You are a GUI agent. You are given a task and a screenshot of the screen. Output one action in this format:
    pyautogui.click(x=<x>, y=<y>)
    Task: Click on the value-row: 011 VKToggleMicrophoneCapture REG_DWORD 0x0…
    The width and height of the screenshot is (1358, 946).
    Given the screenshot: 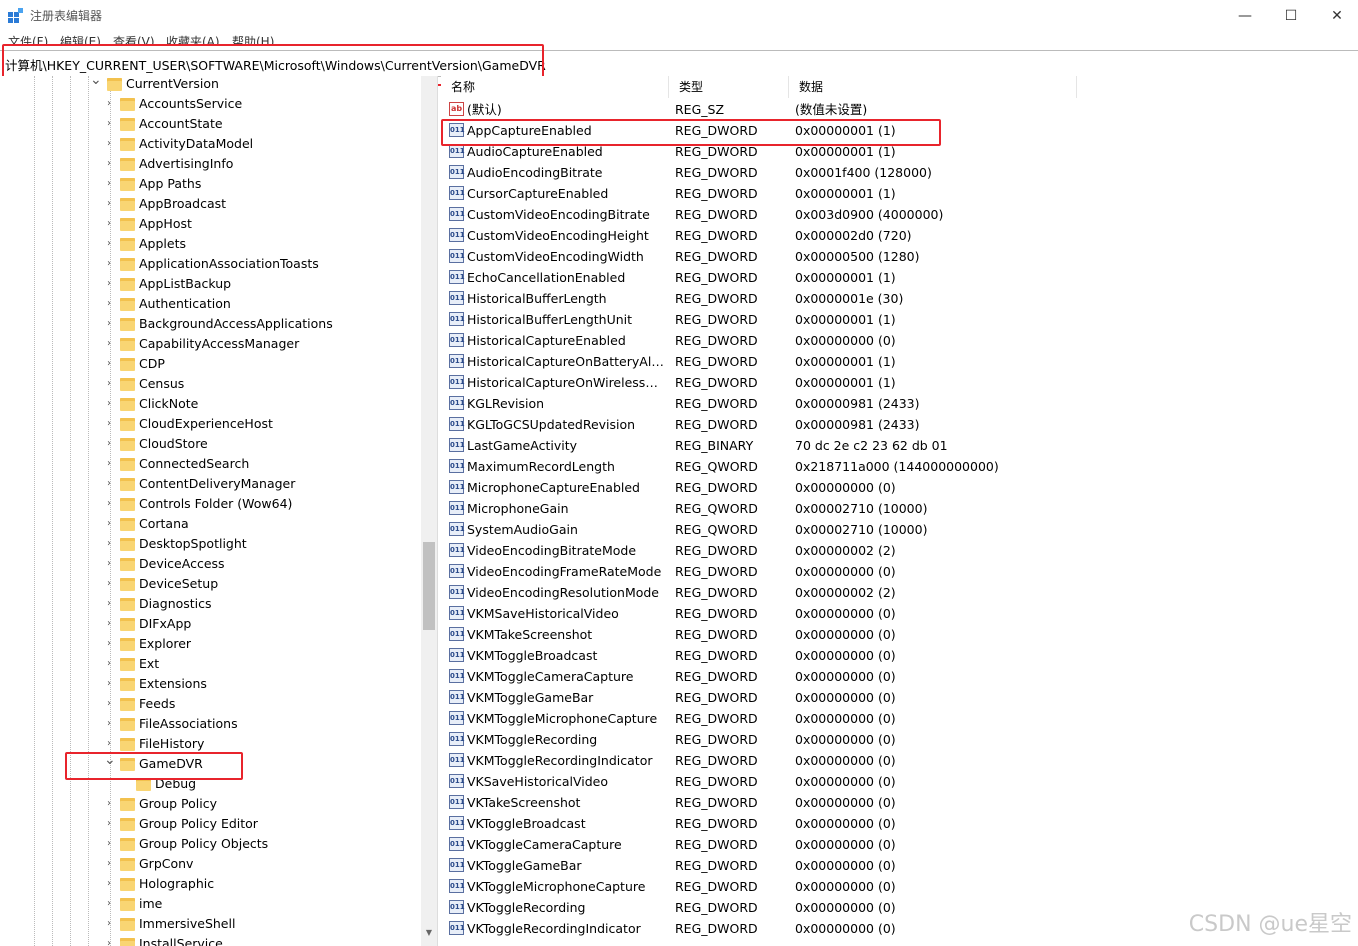 What is the action you would take?
    pyautogui.click(x=899, y=886)
    